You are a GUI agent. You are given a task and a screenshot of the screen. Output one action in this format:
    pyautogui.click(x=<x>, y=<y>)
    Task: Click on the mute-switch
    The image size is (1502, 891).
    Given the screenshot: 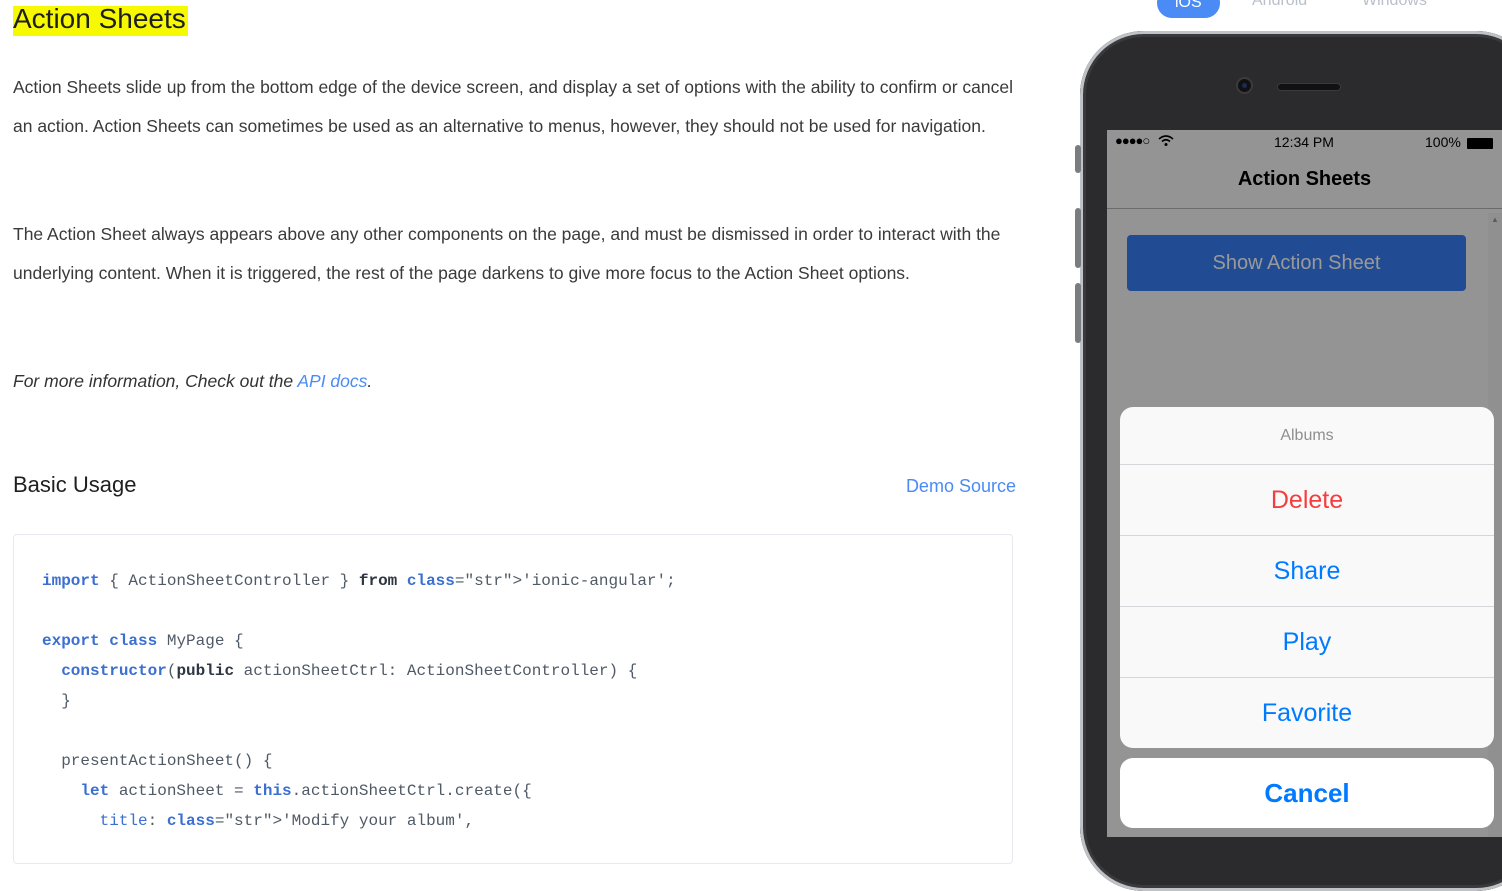 What is the action you would take?
    pyautogui.click(x=1078, y=159)
    